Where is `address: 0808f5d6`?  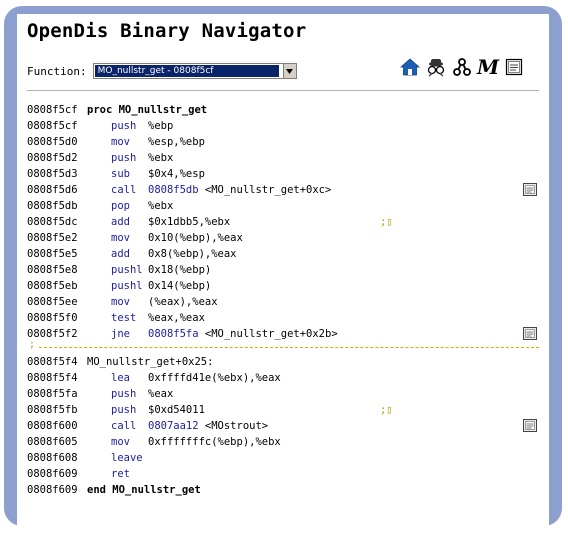
address: 0808f5d6 is located at coordinates (52, 190).